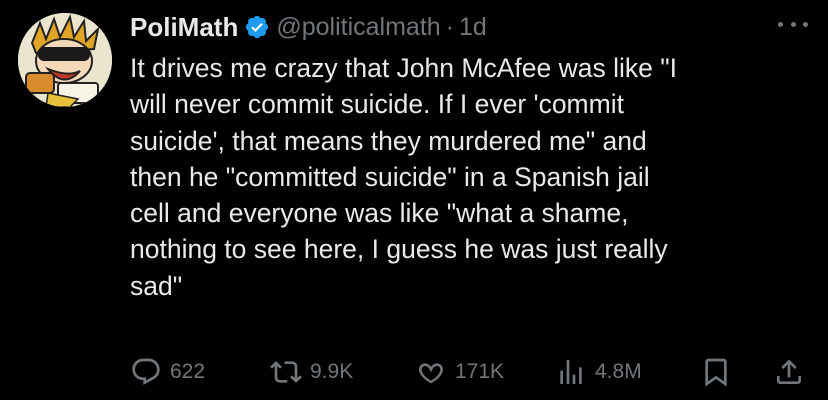  I want to click on author-name: PoliMath, so click(184, 27).